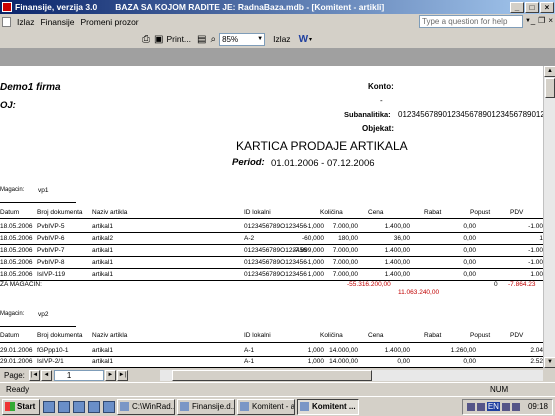  Describe the element at coordinates (110, 375) in the screenshot. I see `next-page-icon: ►` at that location.